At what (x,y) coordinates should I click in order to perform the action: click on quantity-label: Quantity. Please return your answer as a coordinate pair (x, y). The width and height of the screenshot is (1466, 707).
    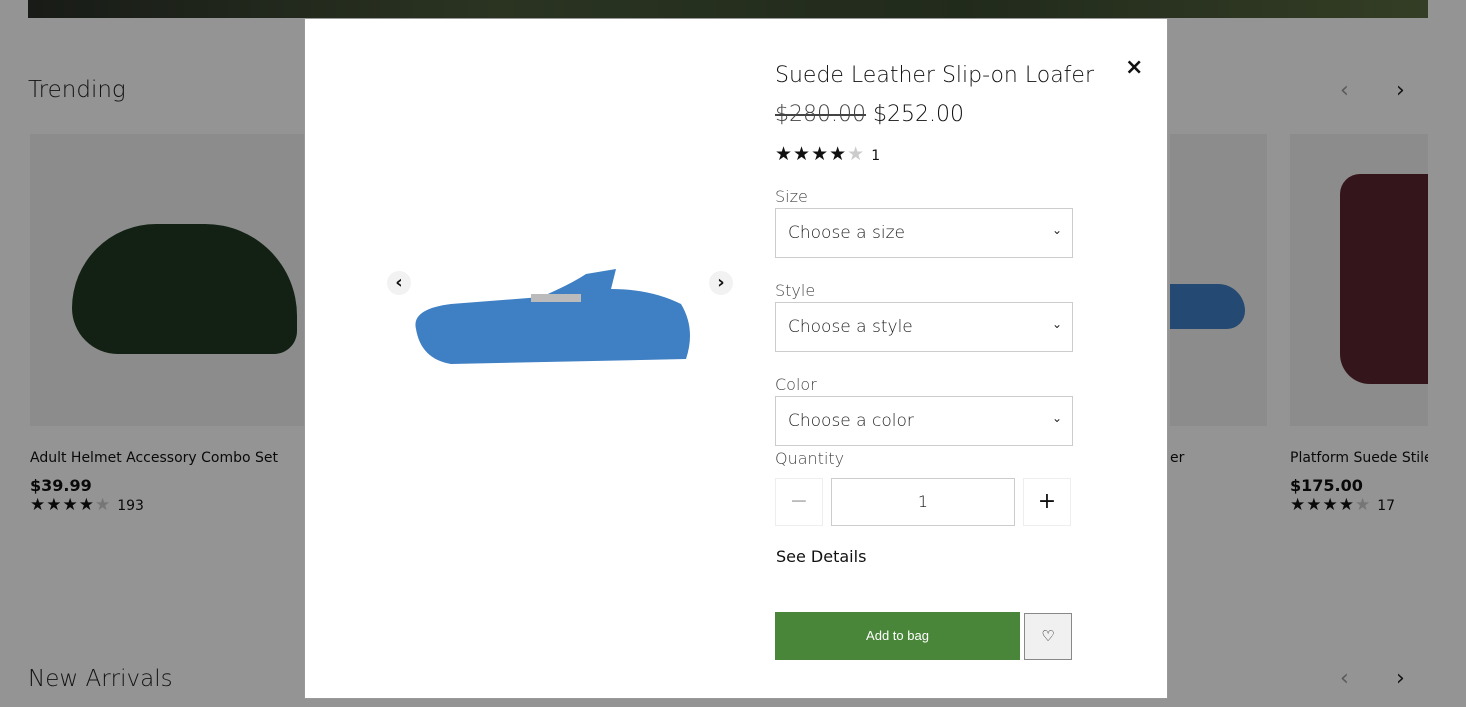
    Looking at the image, I should click on (810, 458).